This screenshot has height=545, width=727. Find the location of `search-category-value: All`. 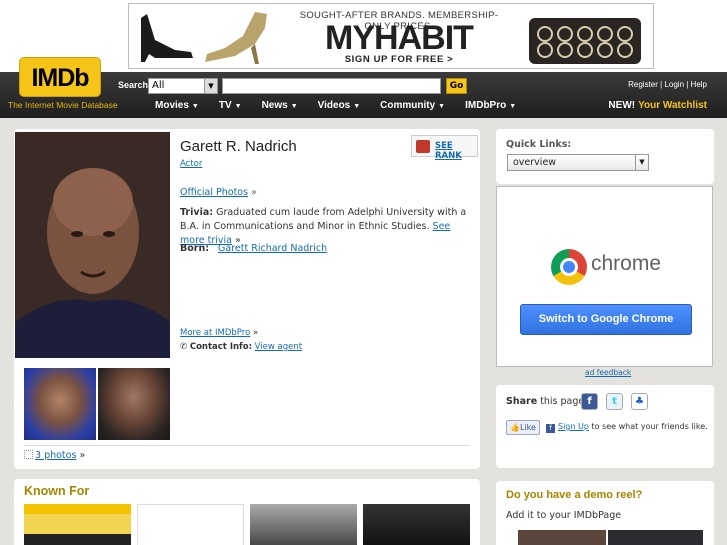

search-category-value: All is located at coordinates (158, 85).